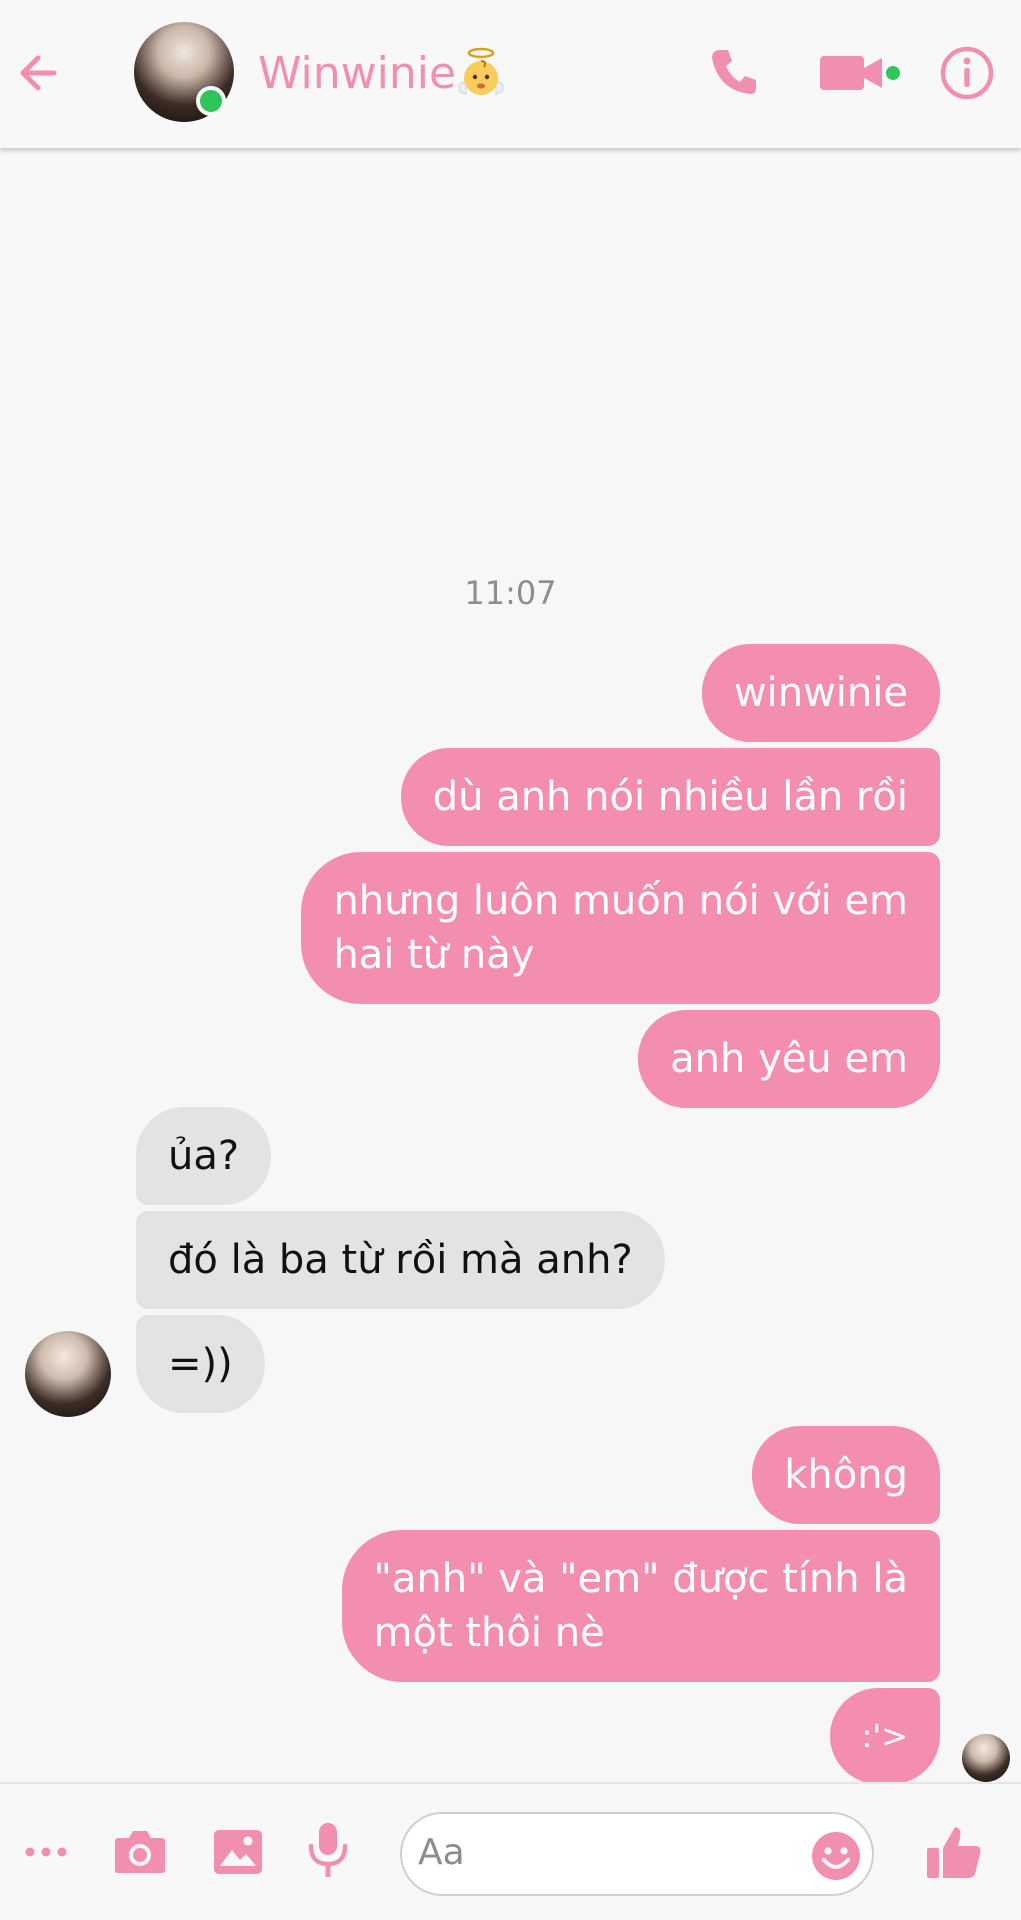 The width and height of the screenshot is (1021, 1920). I want to click on image-icon, so click(238, 1852).